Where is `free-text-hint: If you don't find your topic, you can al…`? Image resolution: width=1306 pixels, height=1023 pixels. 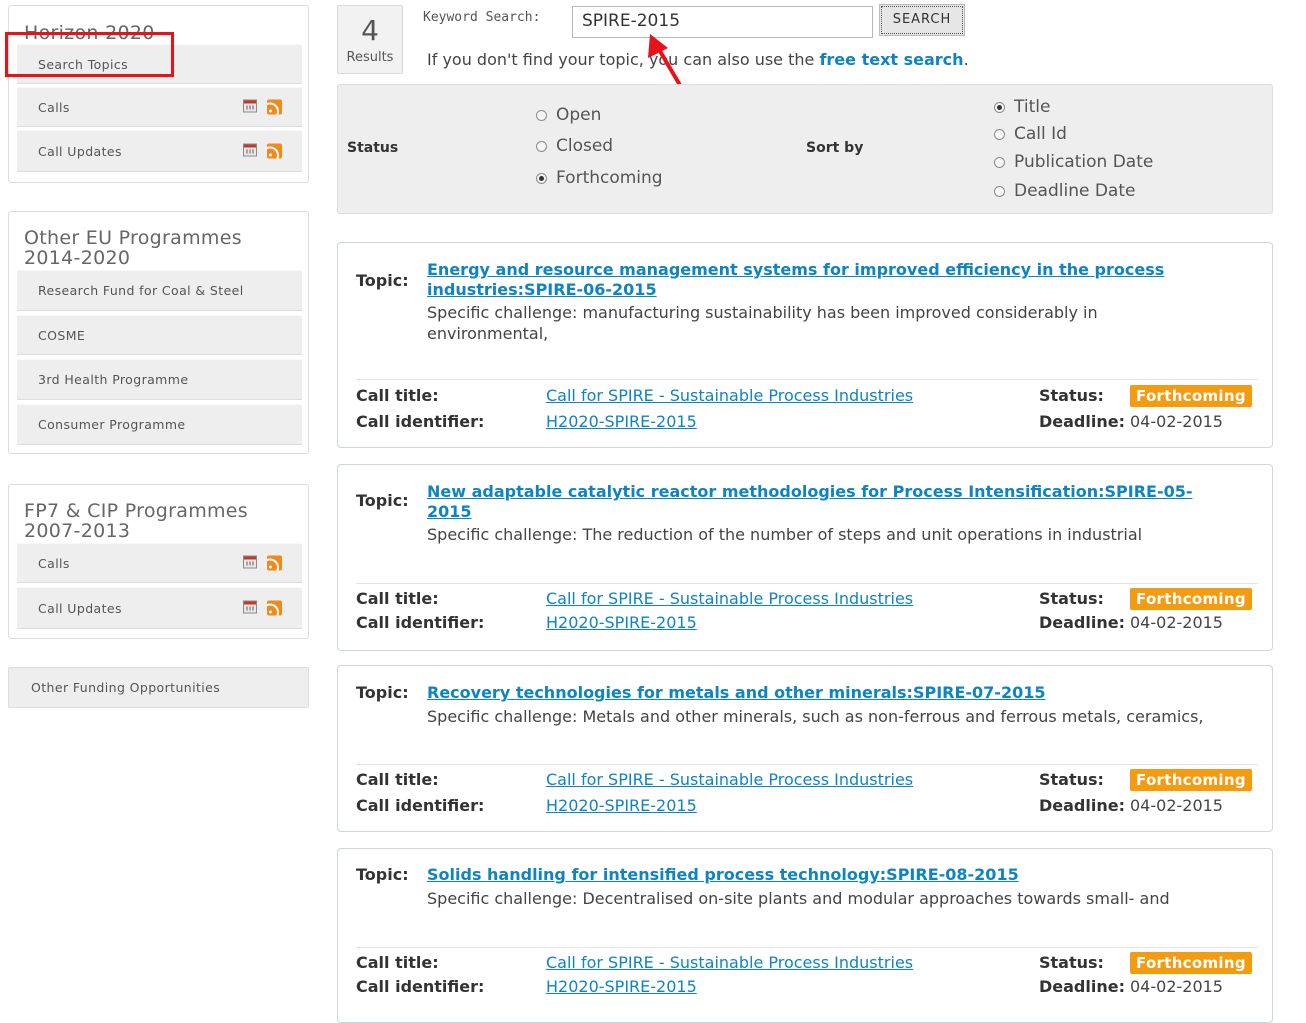
free-text-hint: If you don't find your topic, you can al… is located at coordinates (698, 59).